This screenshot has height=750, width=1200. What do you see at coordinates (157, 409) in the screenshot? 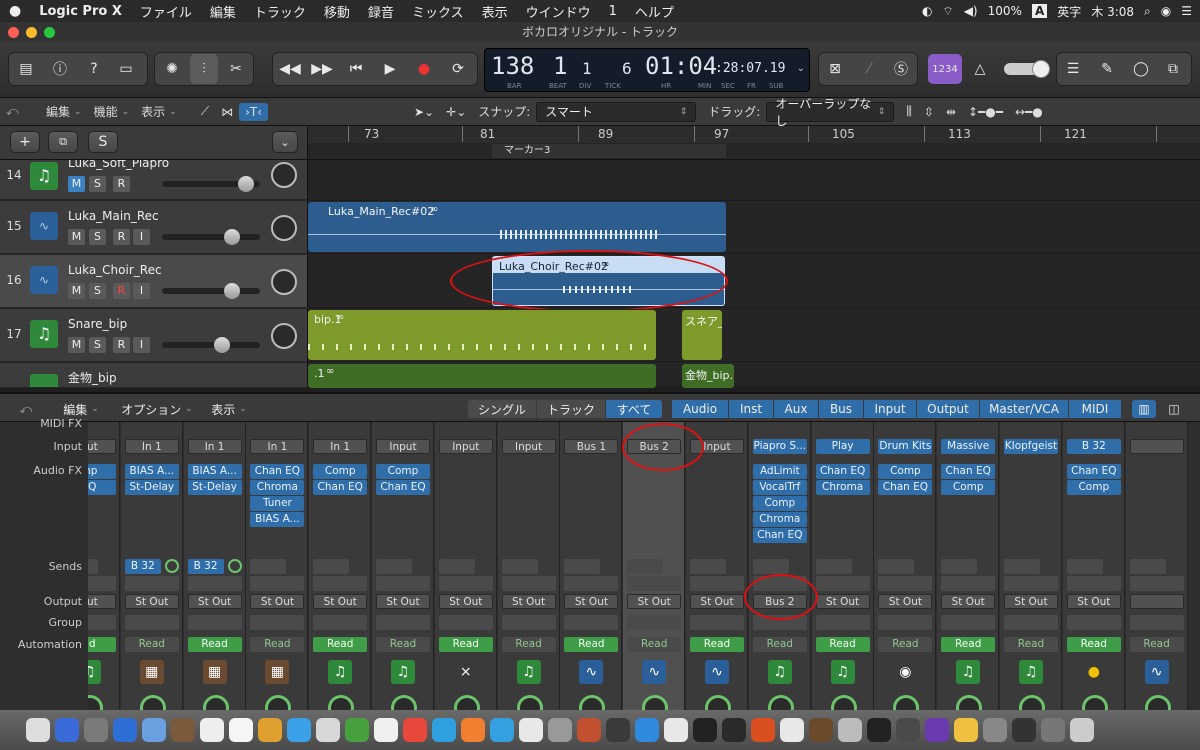
I see `mixer-options-menu: オプション ⌄` at bounding box center [157, 409].